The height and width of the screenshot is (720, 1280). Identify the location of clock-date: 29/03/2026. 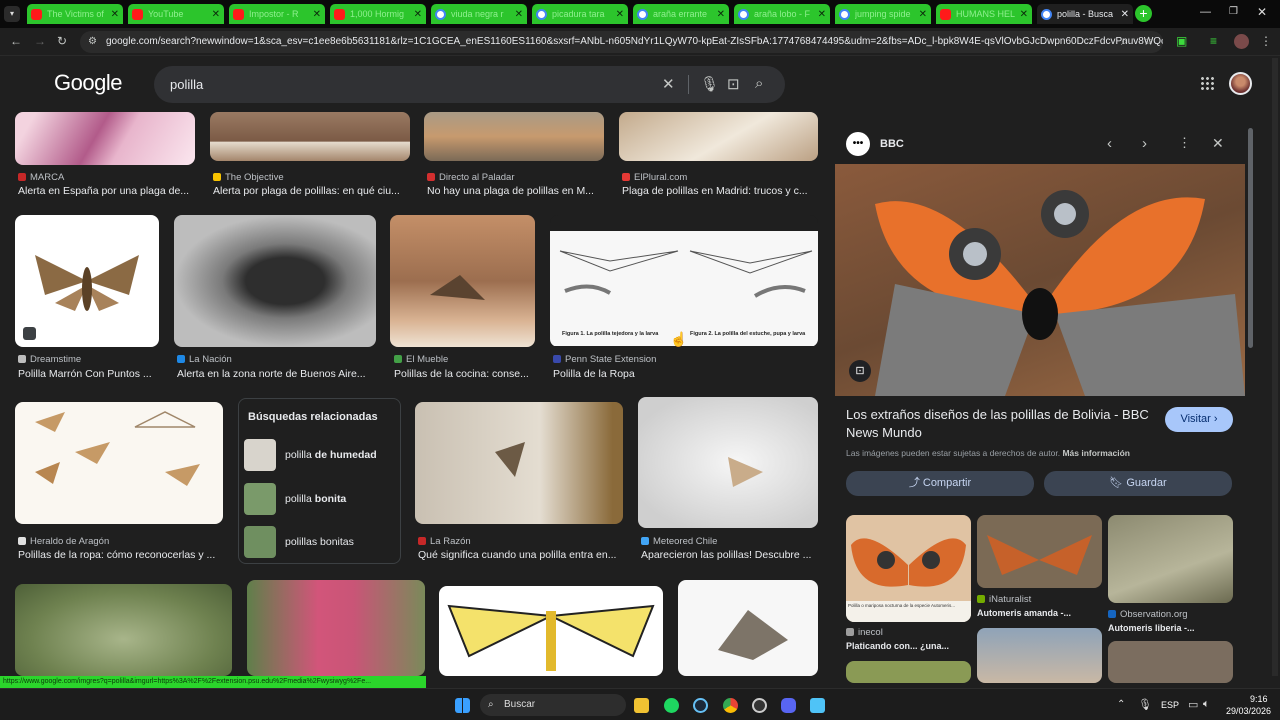
(1248, 711).